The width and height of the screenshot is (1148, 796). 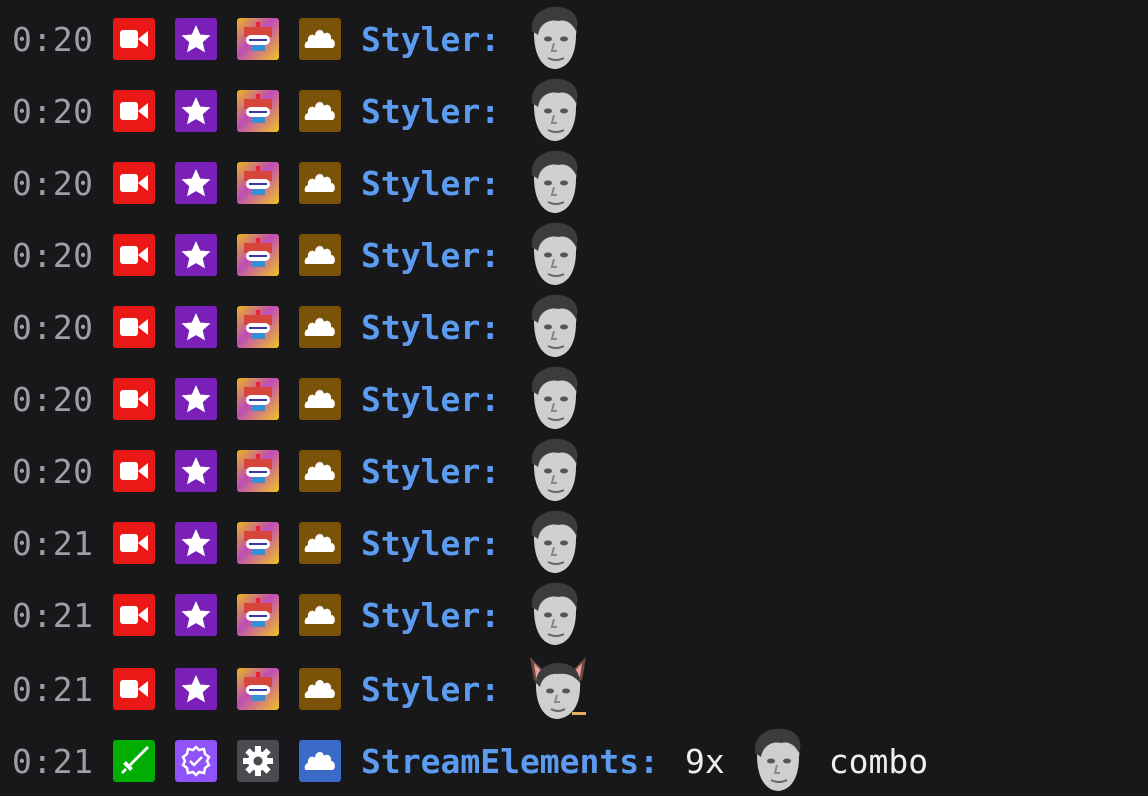 I want to click on gear-icon, so click(x=258, y=761).